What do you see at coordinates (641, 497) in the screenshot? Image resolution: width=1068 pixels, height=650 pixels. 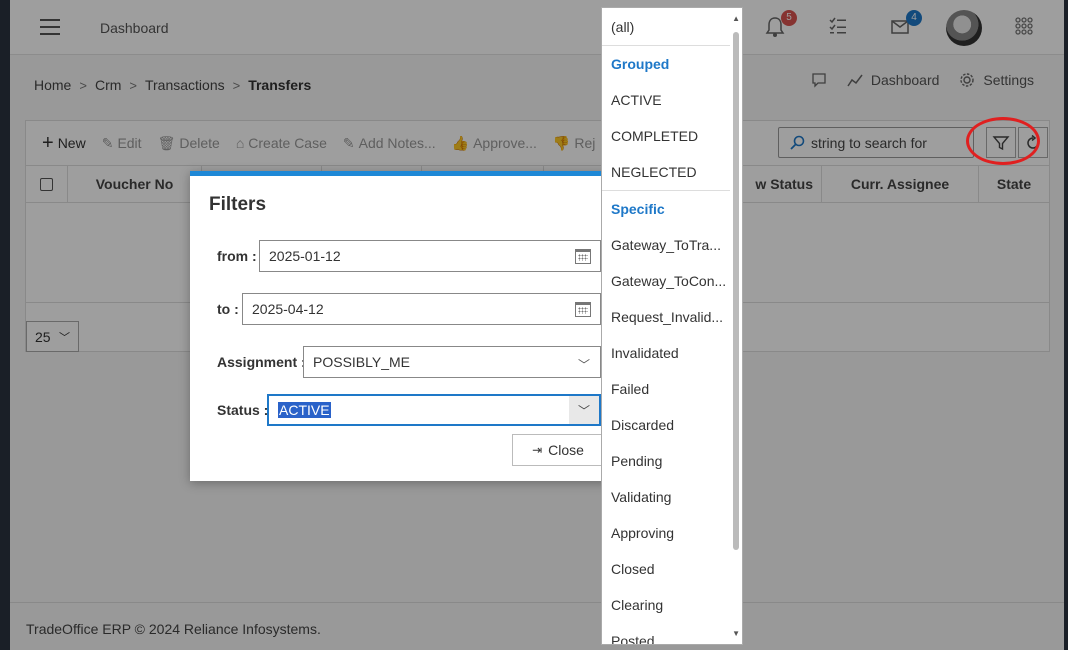 I see `dropdown-option: Validating` at bounding box center [641, 497].